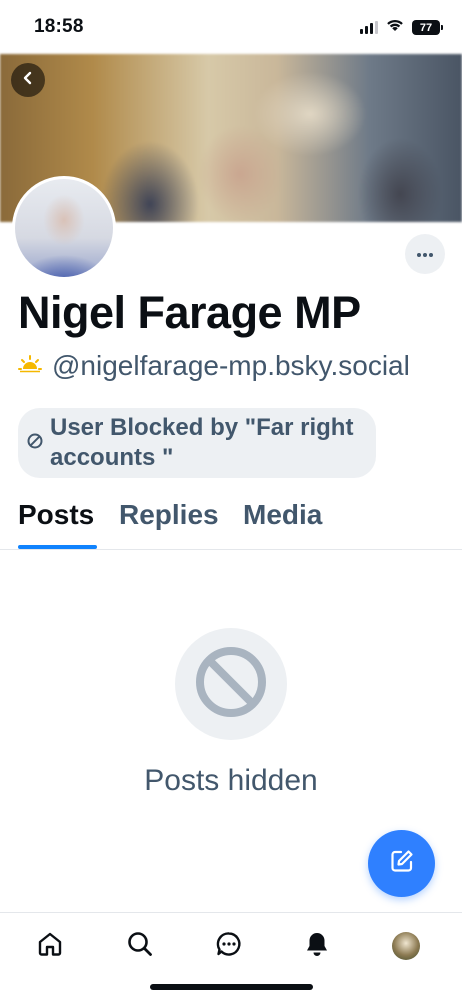 The width and height of the screenshot is (462, 1000). Describe the element at coordinates (282, 515) in the screenshot. I see `tab-media: Media` at that location.